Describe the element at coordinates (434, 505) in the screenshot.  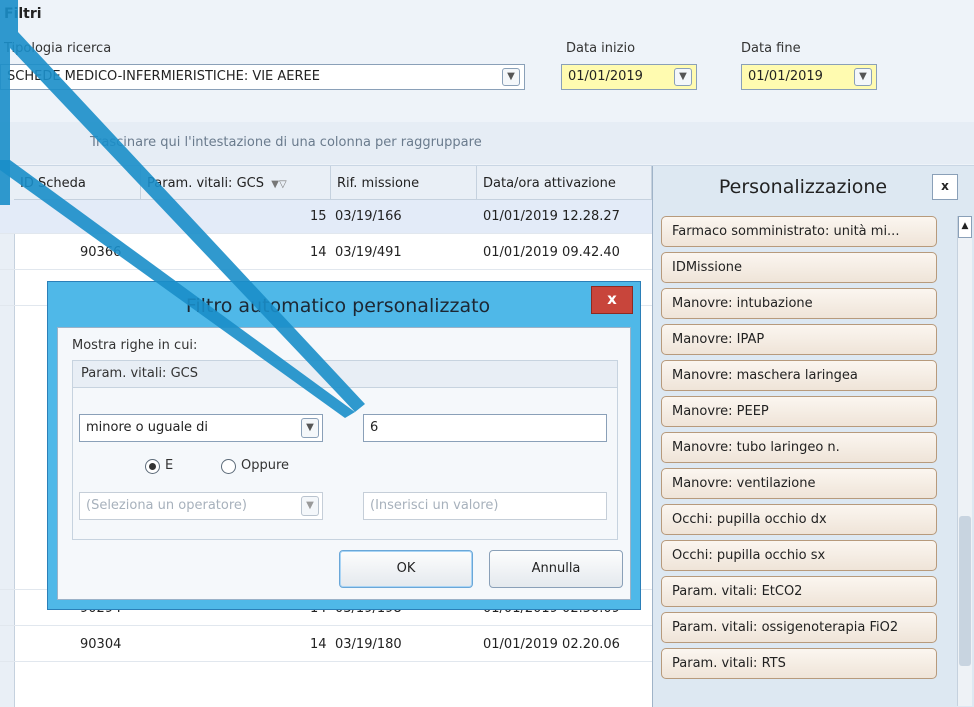
I see `value-2-placeholder: (Inserisci un valore)` at that location.